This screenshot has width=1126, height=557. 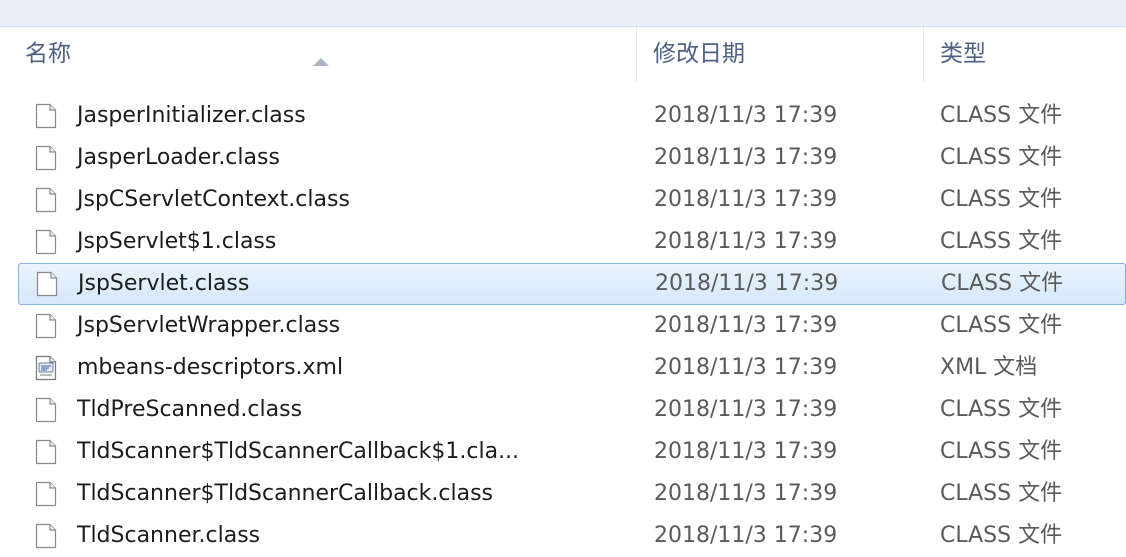 I want to click on column-header-type: 类型, so click(x=1024, y=54).